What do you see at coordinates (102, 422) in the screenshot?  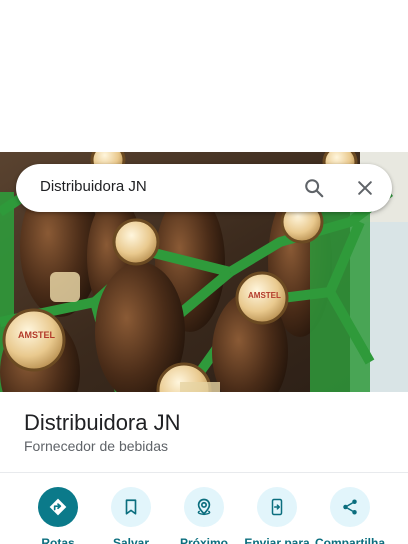 I see `place-title: Distribuidora JN` at bounding box center [102, 422].